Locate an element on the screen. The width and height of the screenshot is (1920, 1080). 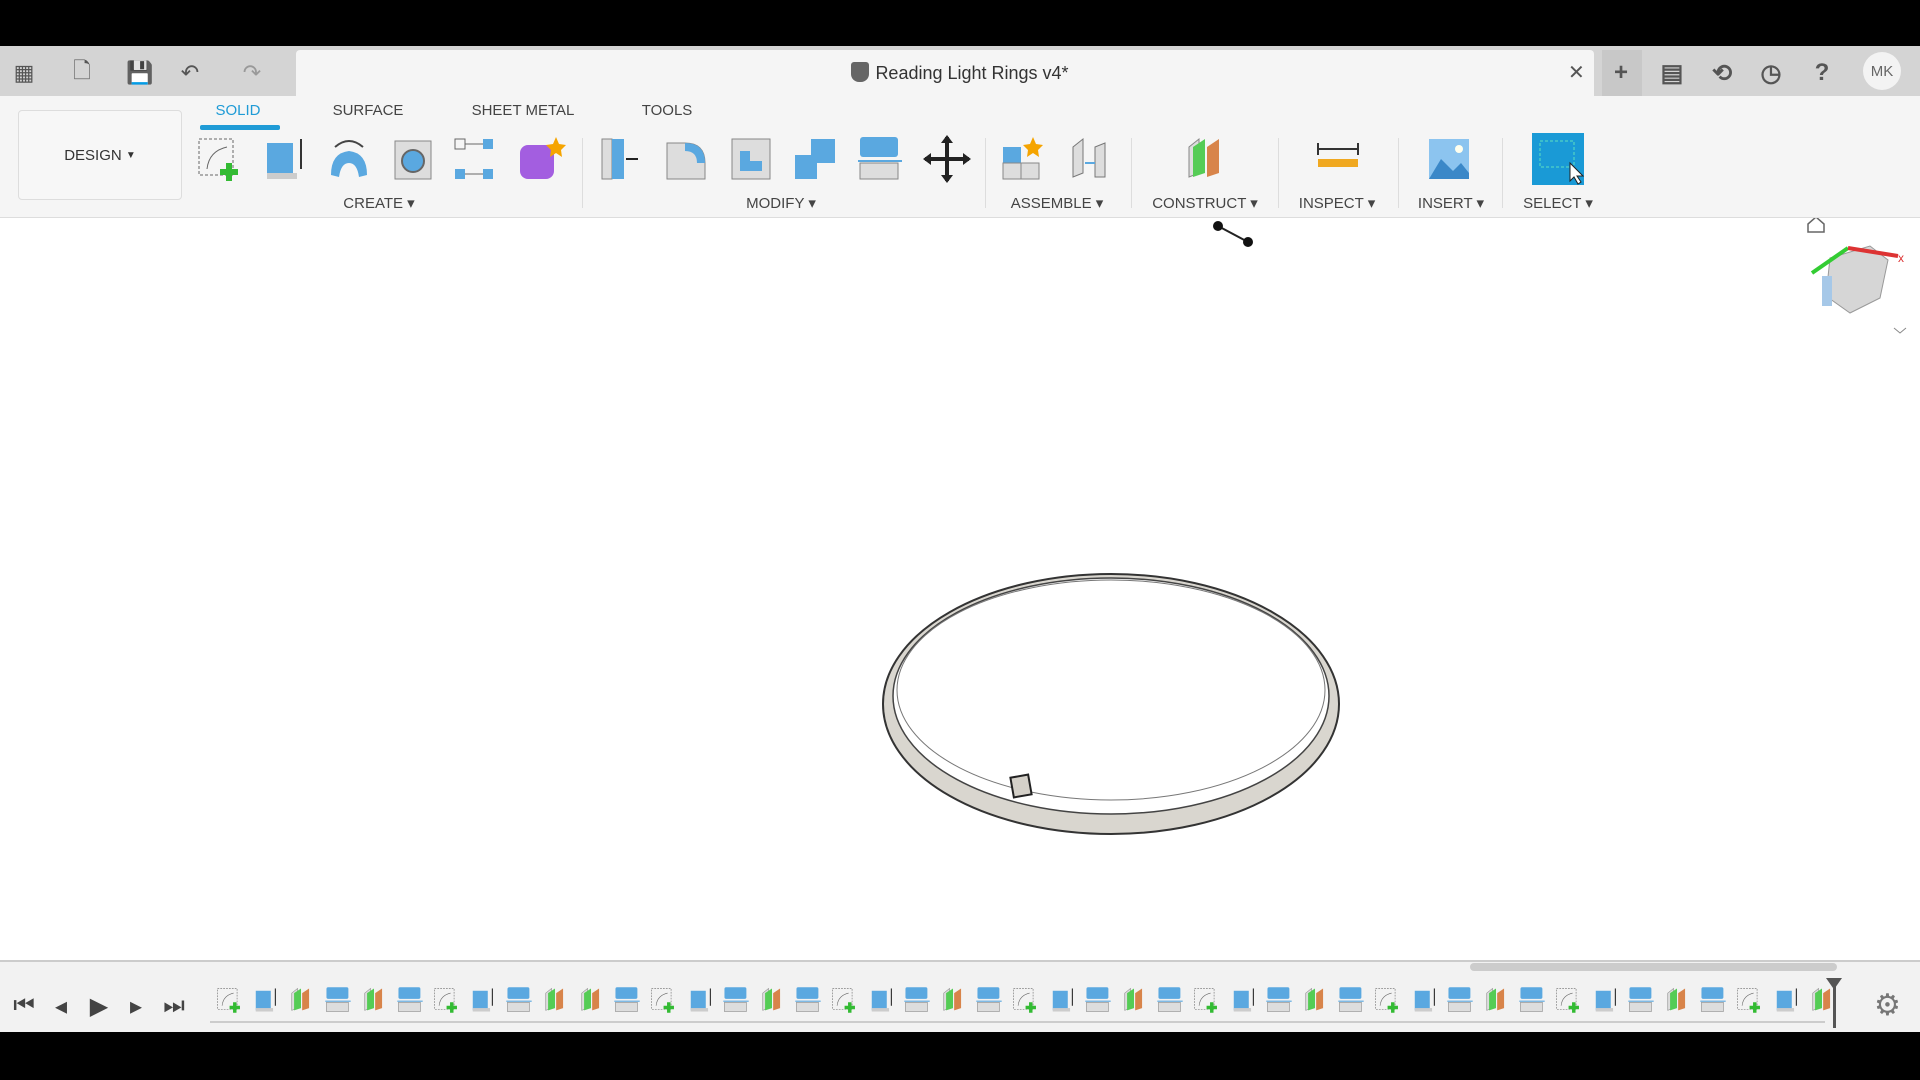
new-component-button is located at coordinates (1025, 159).